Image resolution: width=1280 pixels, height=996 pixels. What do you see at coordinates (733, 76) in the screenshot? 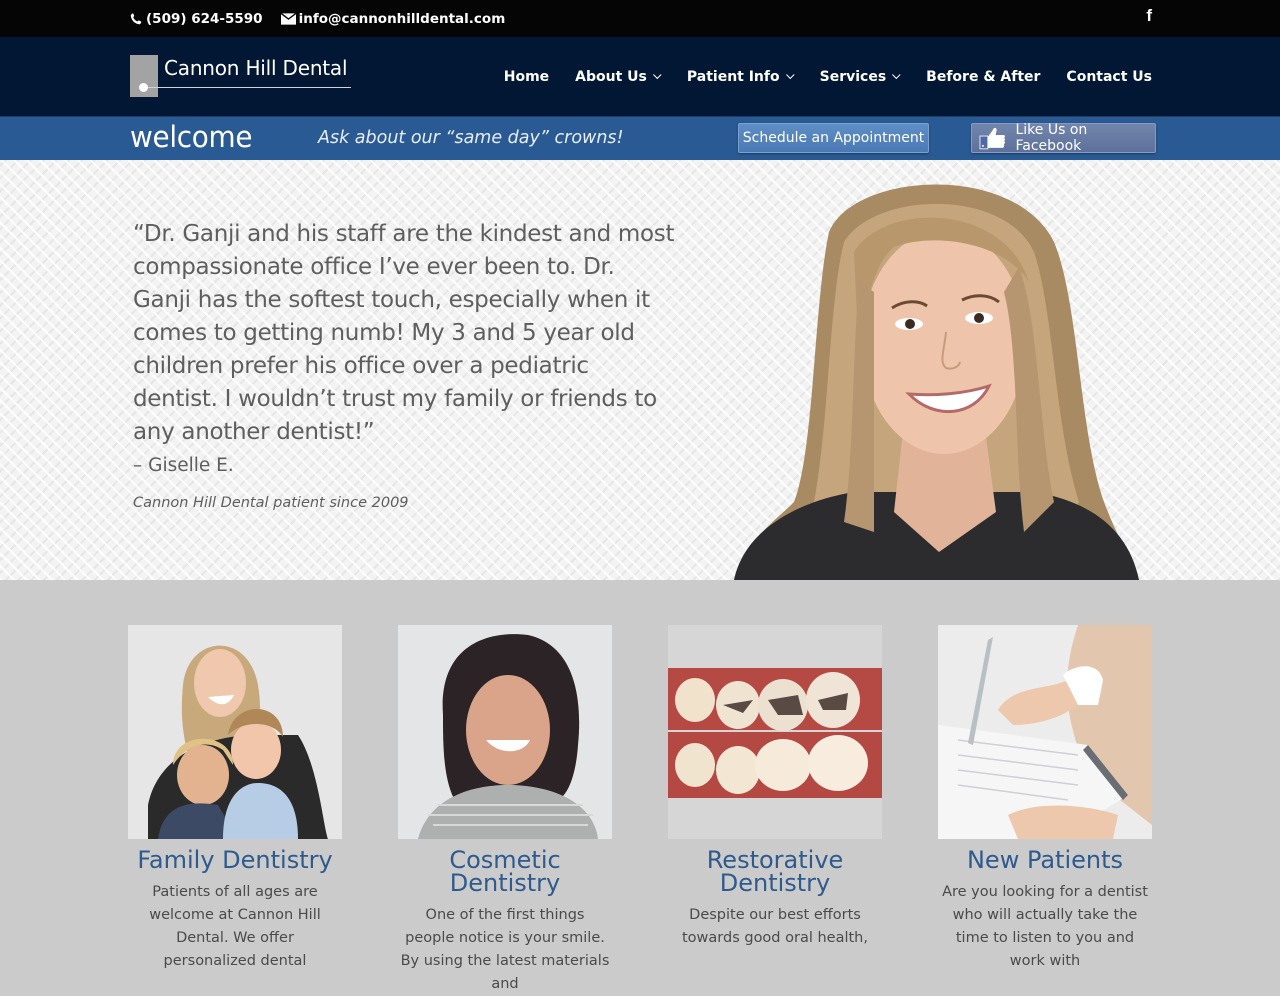
I see `nav-label: Patient Info` at bounding box center [733, 76].